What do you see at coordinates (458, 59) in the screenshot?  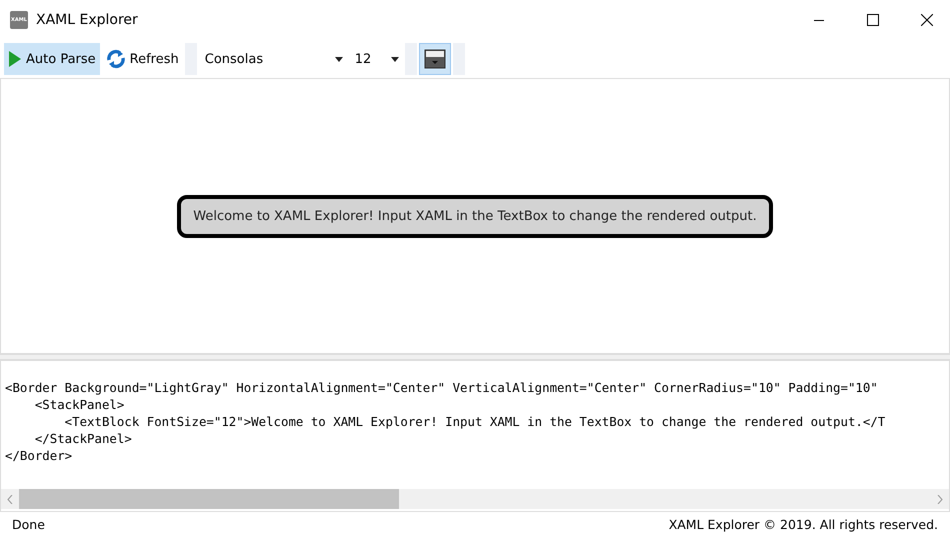 I see `overflow-grip` at bounding box center [458, 59].